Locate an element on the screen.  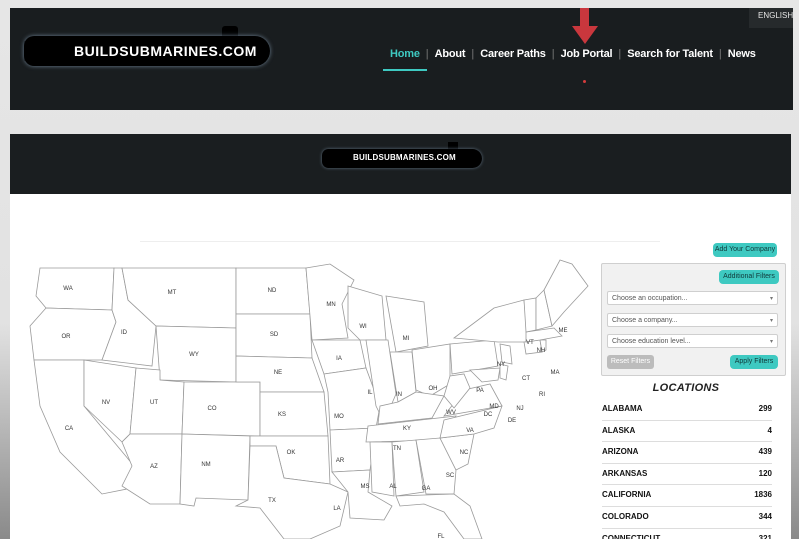
state-label: WA is located at coordinates (67, 289).